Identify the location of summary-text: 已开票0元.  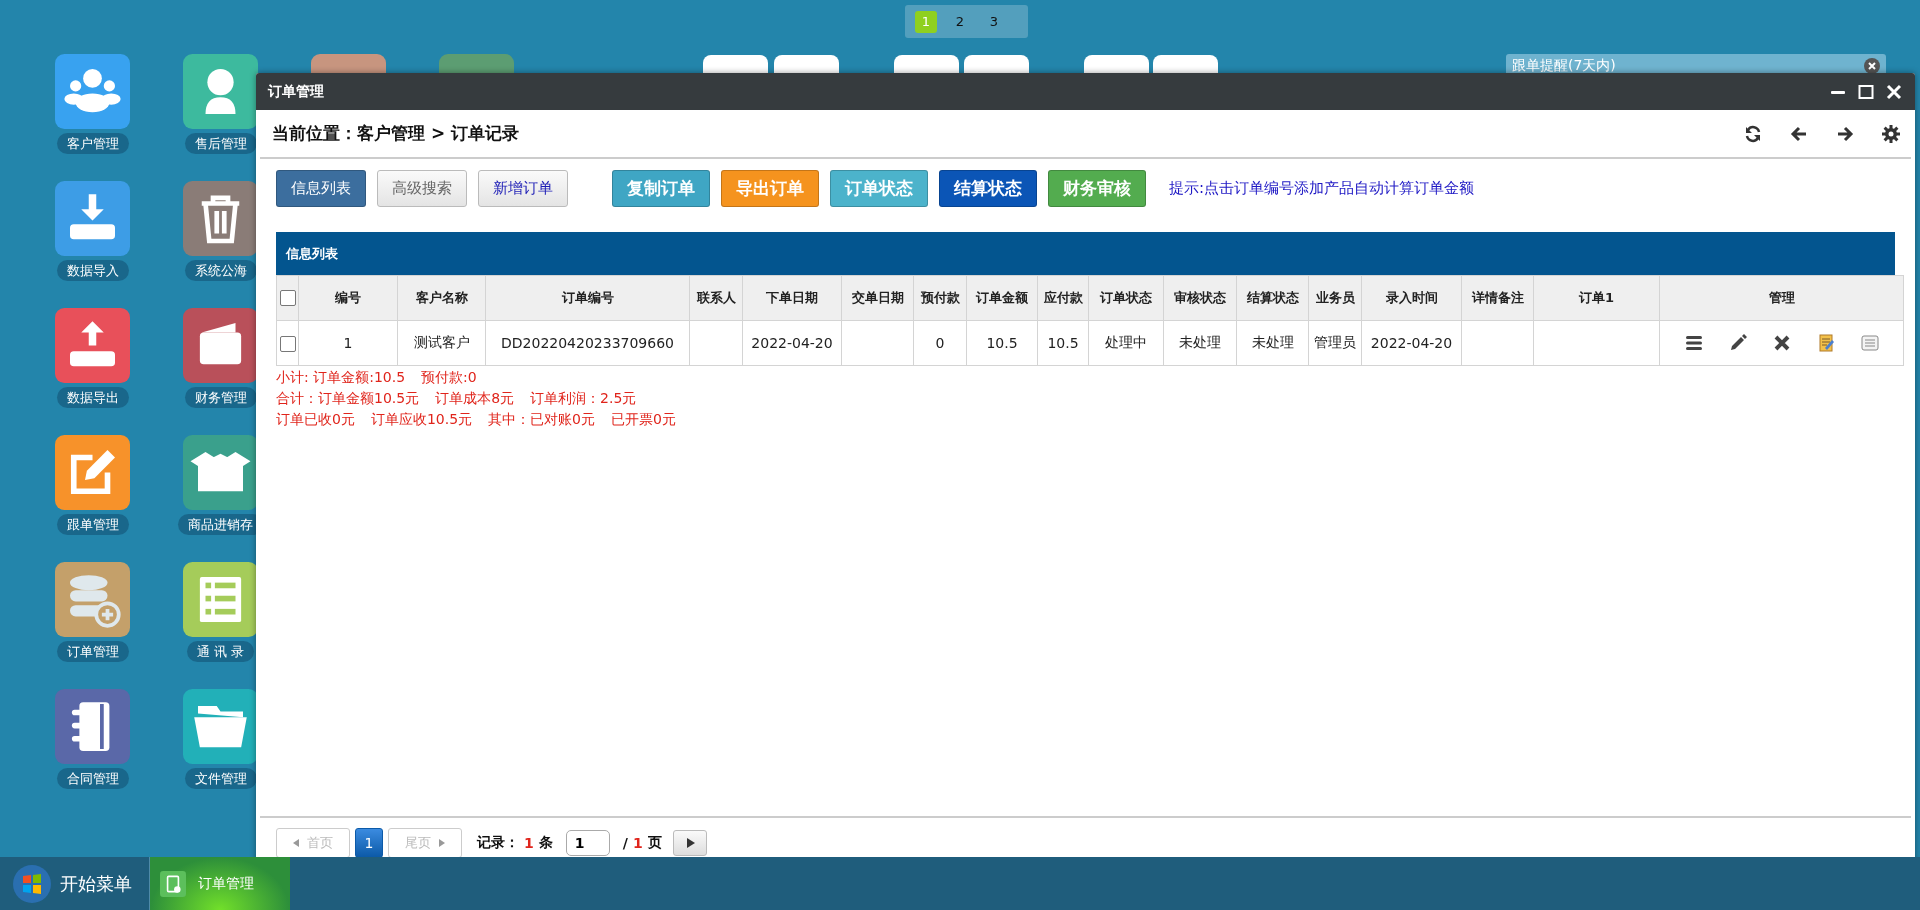
(643, 419).